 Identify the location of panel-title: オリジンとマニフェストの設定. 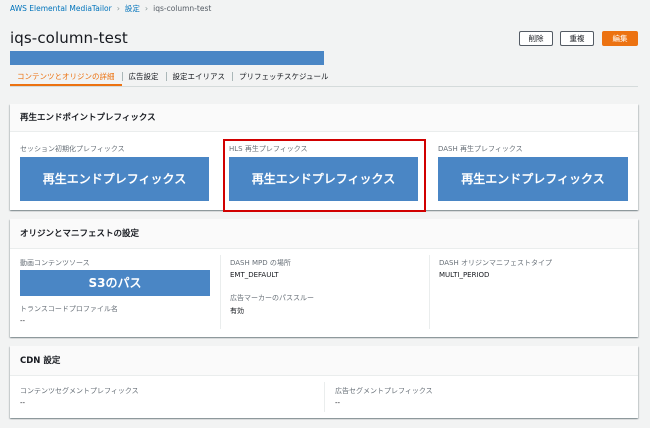
(324, 234).